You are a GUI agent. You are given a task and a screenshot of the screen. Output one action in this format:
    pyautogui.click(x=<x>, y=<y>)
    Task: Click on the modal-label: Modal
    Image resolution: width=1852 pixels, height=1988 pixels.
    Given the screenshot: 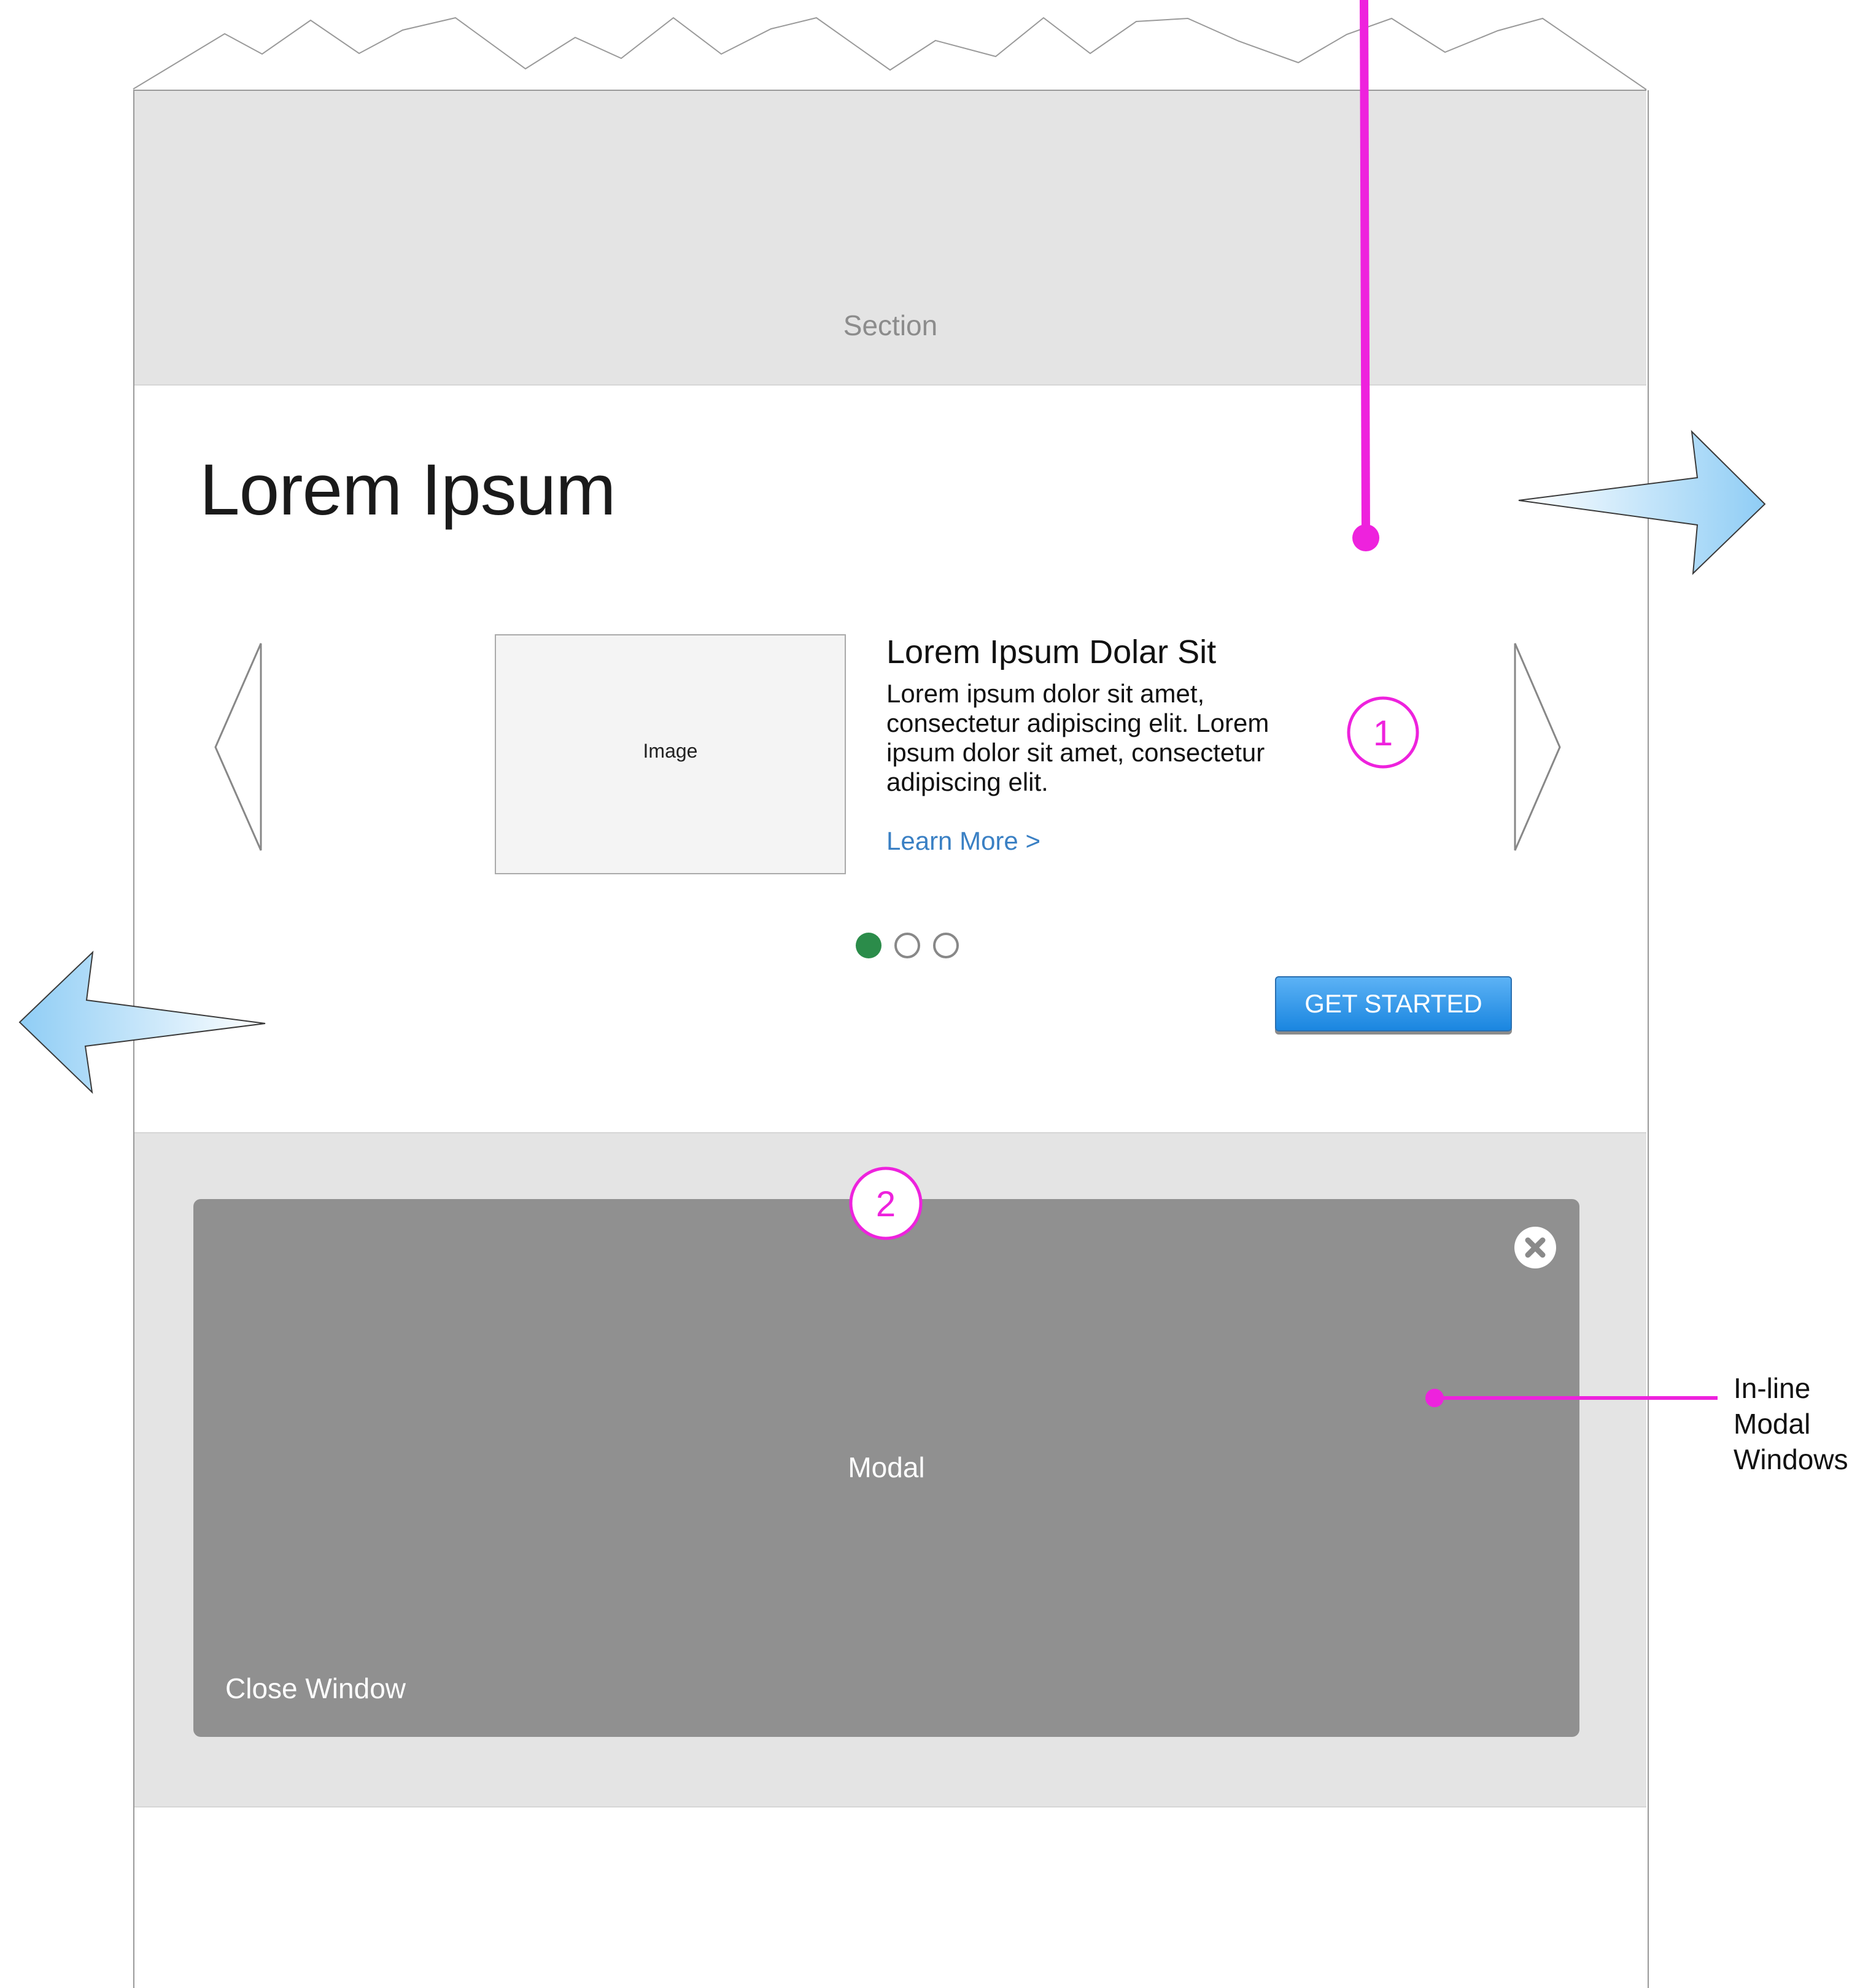 What is the action you would take?
    pyautogui.click(x=886, y=1467)
    